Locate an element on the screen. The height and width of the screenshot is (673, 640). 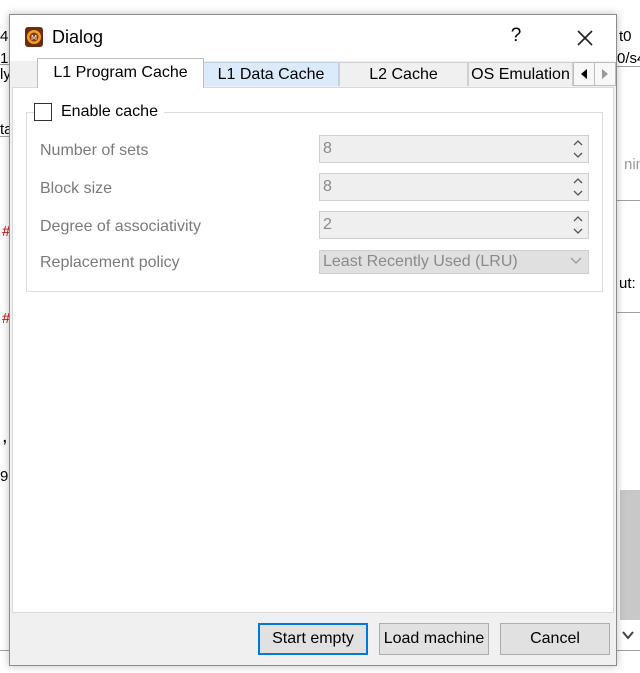
app-icon: M is located at coordinates (34, 37).